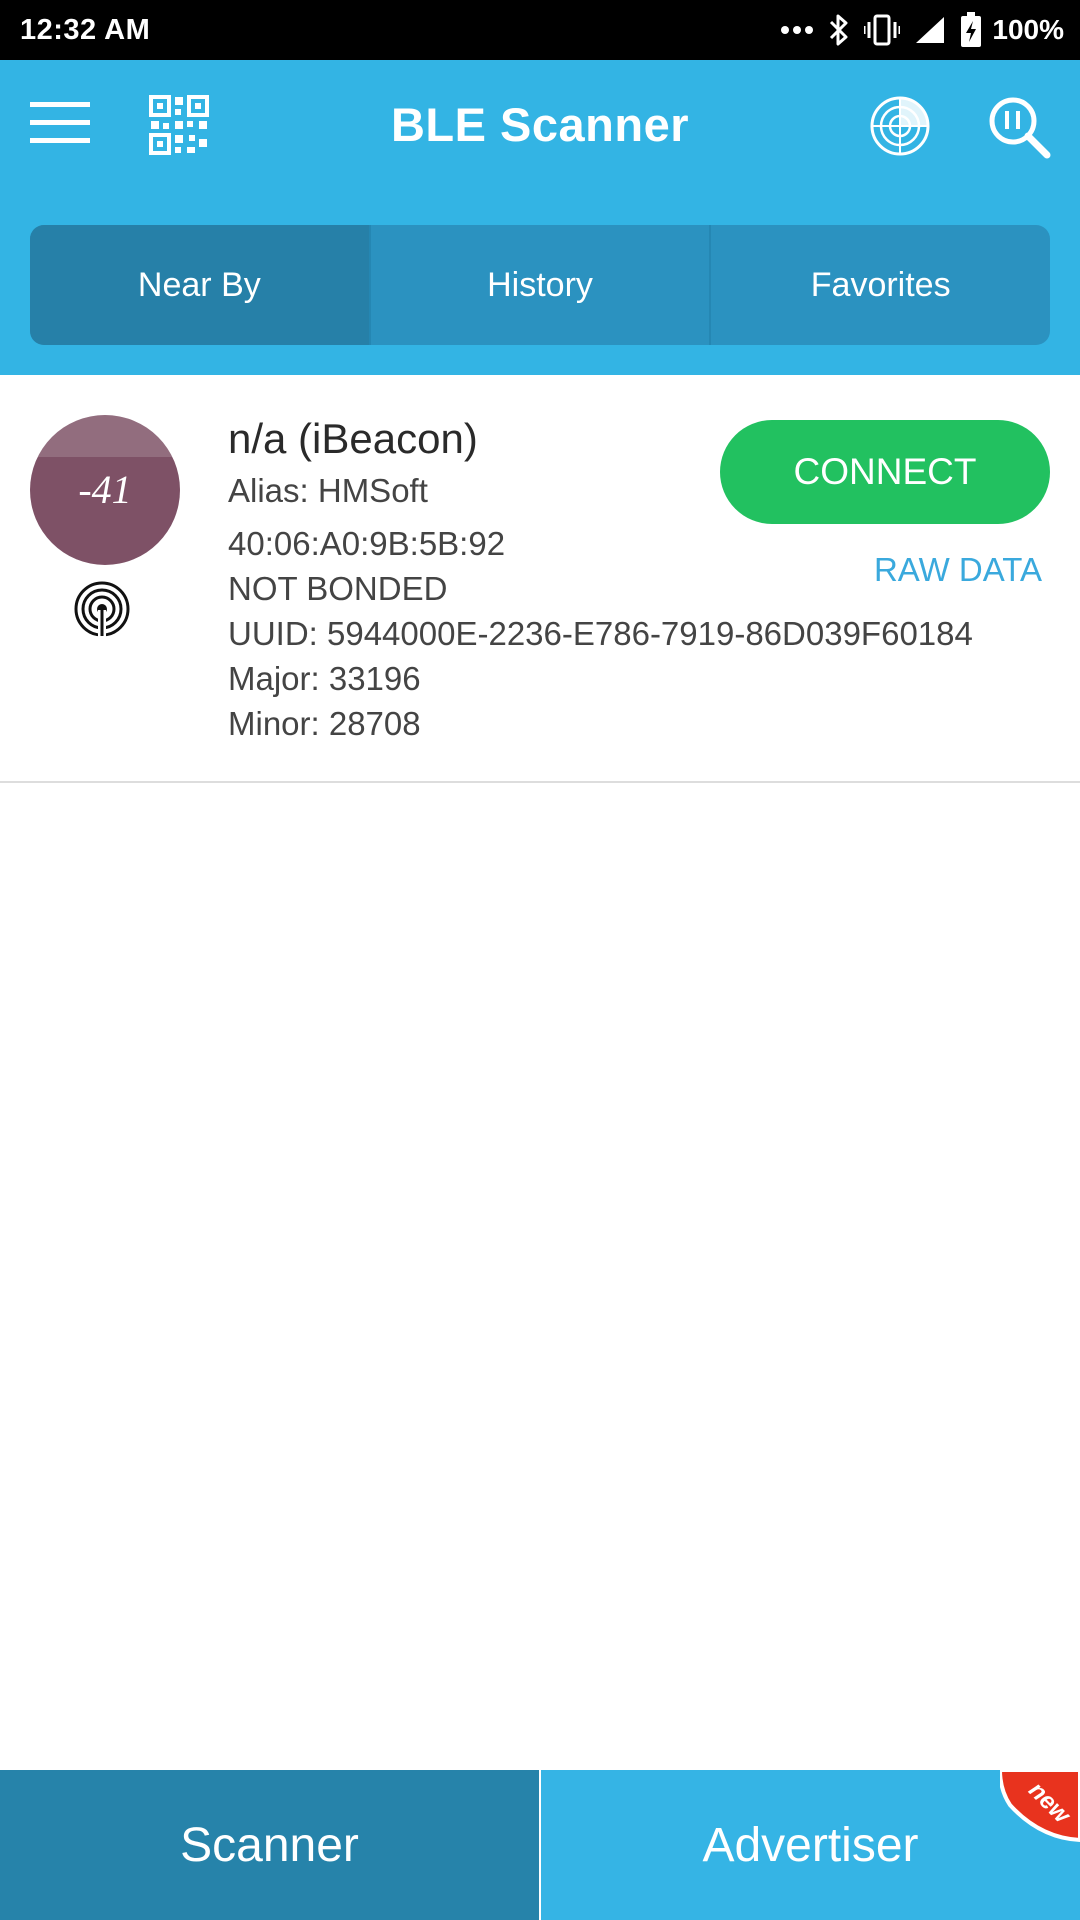 This screenshot has width=1080, height=1920. I want to click on tab-favorites: Favorites, so click(879, 285).